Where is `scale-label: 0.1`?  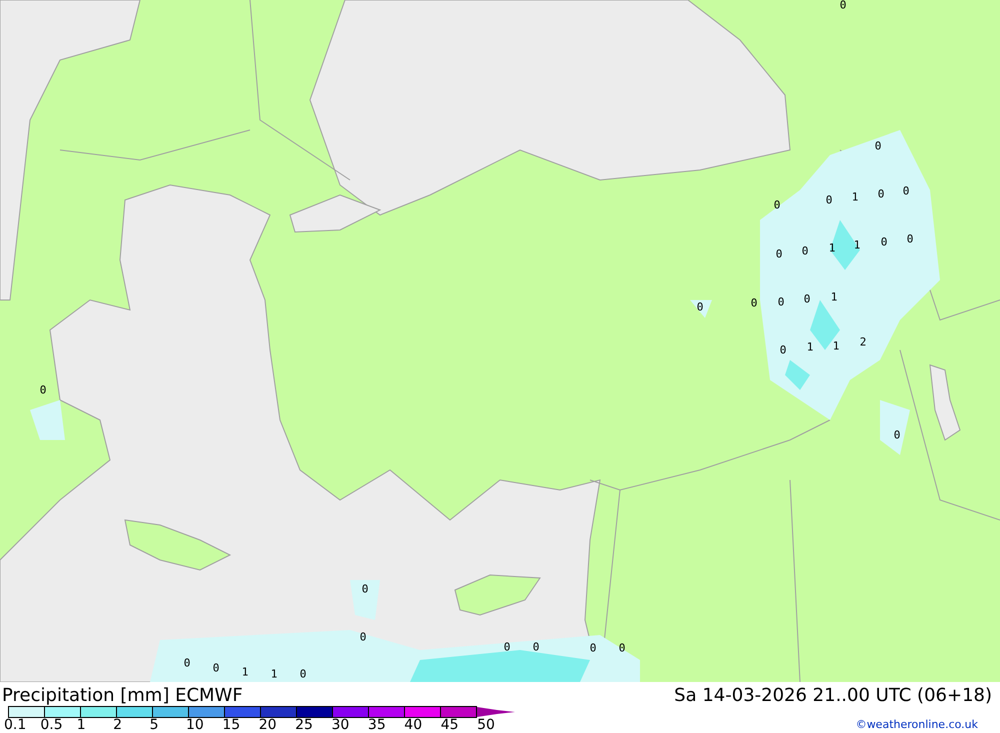
scale-label: 0.1 is located at coordinates (16, 725).